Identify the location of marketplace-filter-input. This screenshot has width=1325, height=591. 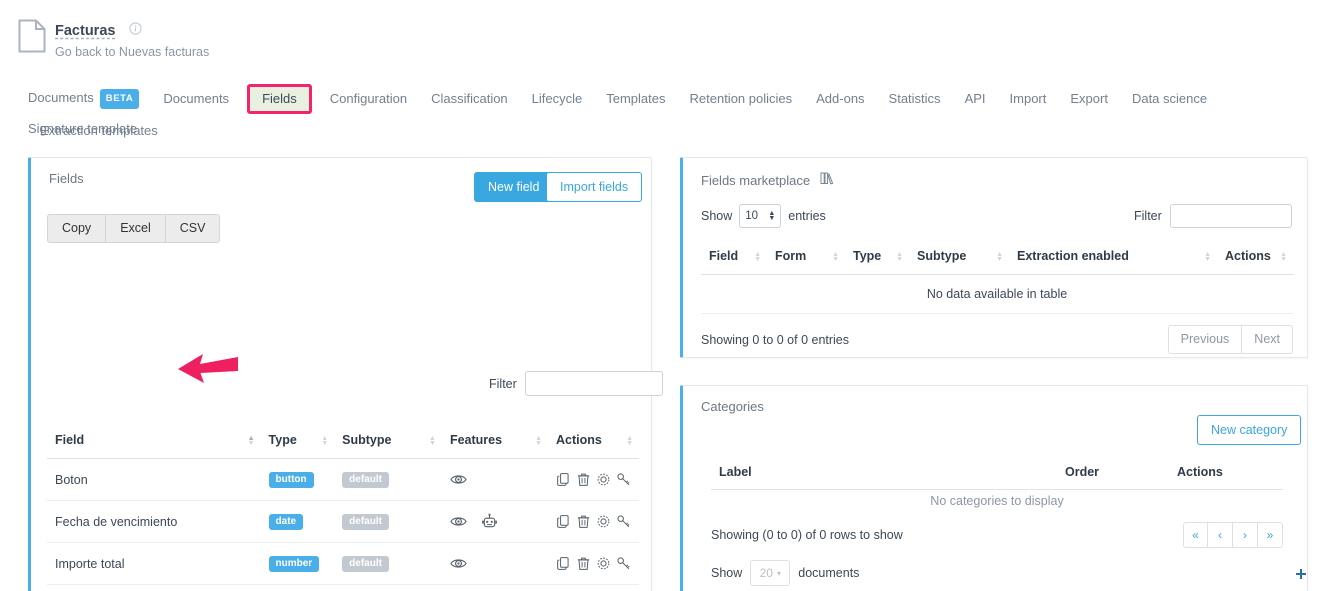
(1230, 216).